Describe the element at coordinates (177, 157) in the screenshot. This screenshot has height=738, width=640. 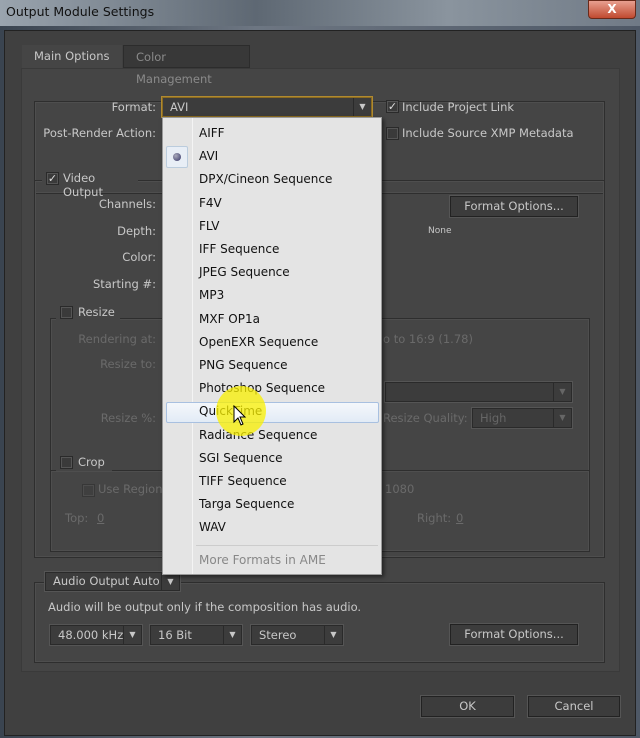
I see `selected-radio-icon` at that location.